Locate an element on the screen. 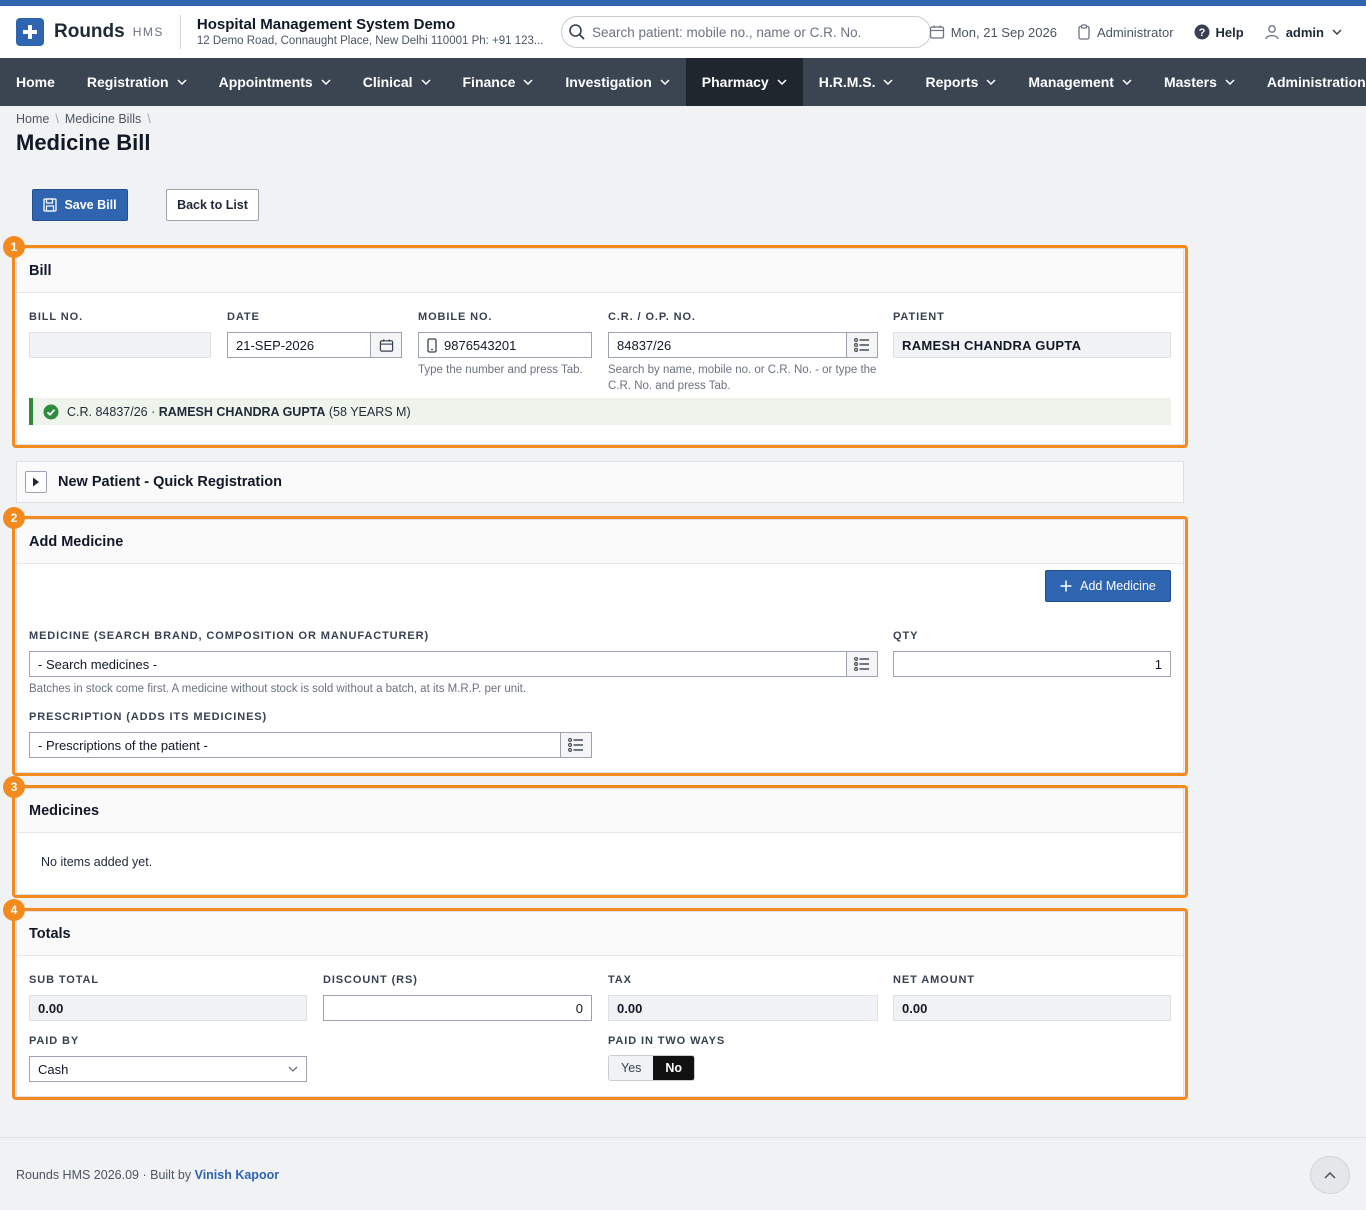 The image size is (1366, 1210). patient-label: PATIENT is located at coordinates (919, 317).